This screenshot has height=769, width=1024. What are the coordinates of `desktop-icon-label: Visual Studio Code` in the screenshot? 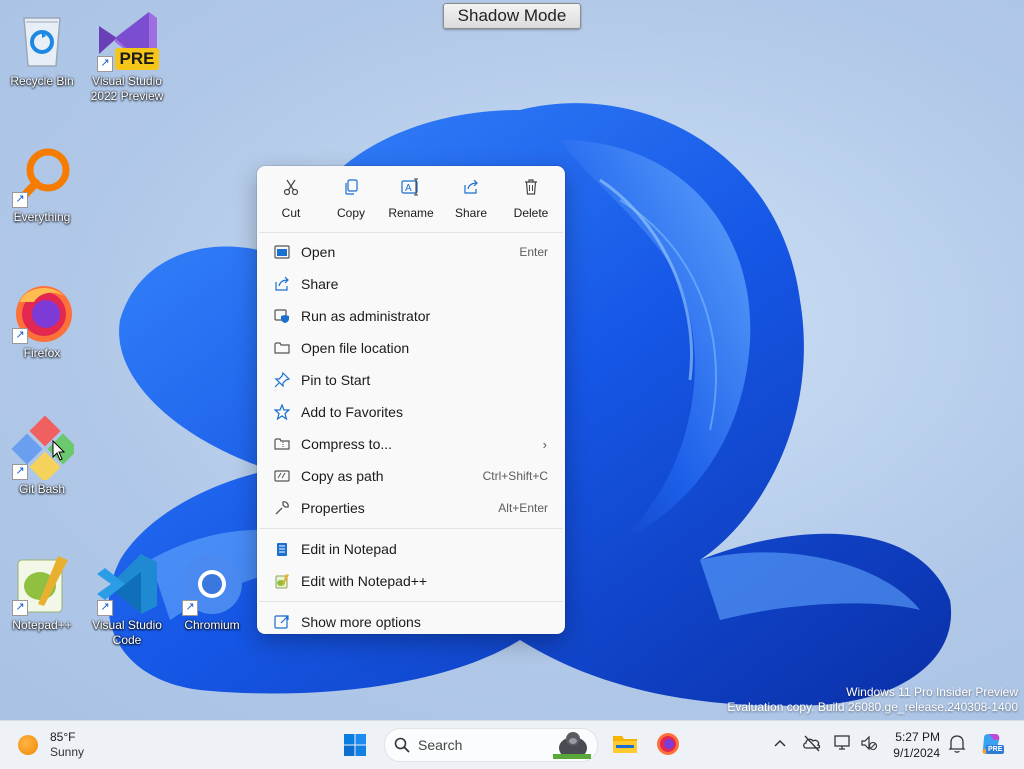 It's located at (127, 632).